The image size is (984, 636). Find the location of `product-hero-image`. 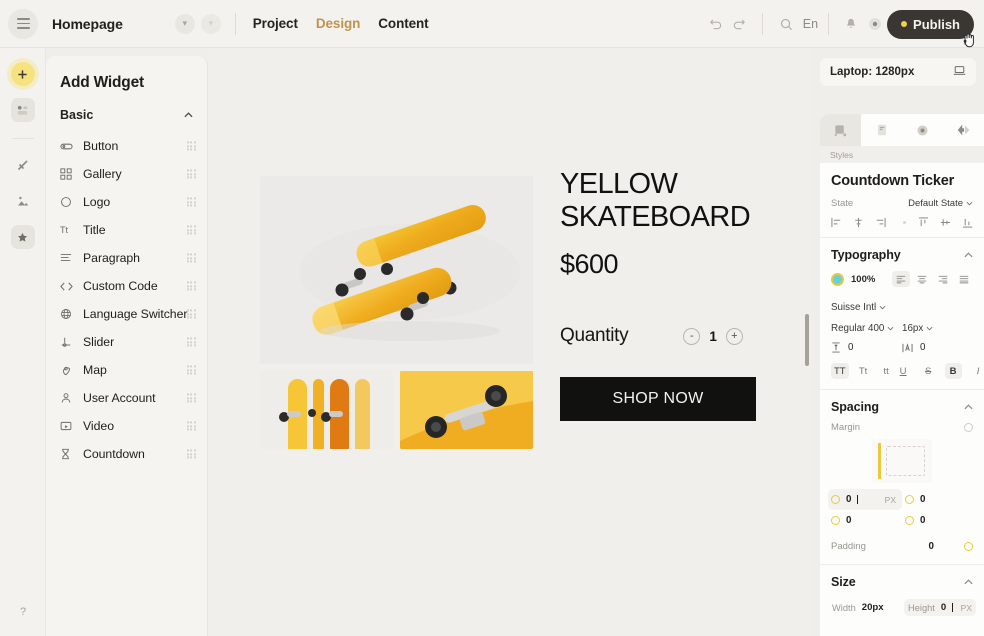

product-hero-image is located at coordinates (396, 270).